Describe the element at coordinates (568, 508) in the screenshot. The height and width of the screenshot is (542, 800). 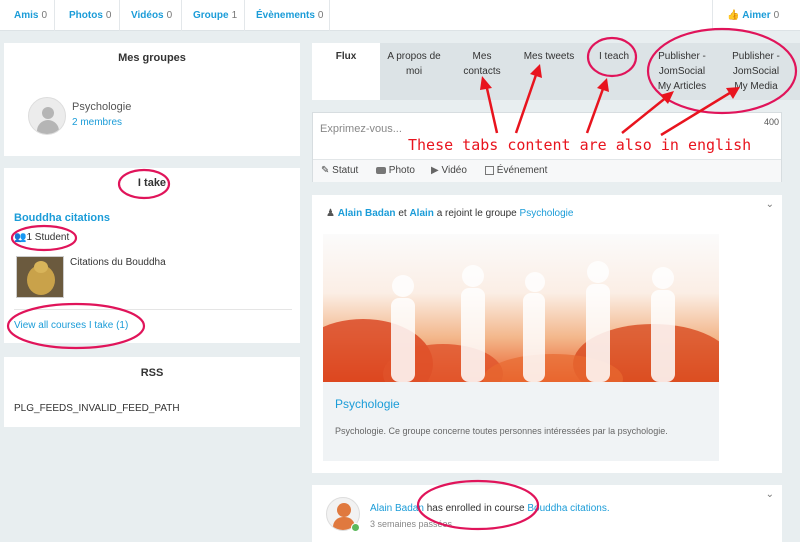
I see `course-link: Bouddha citations.` at that location.